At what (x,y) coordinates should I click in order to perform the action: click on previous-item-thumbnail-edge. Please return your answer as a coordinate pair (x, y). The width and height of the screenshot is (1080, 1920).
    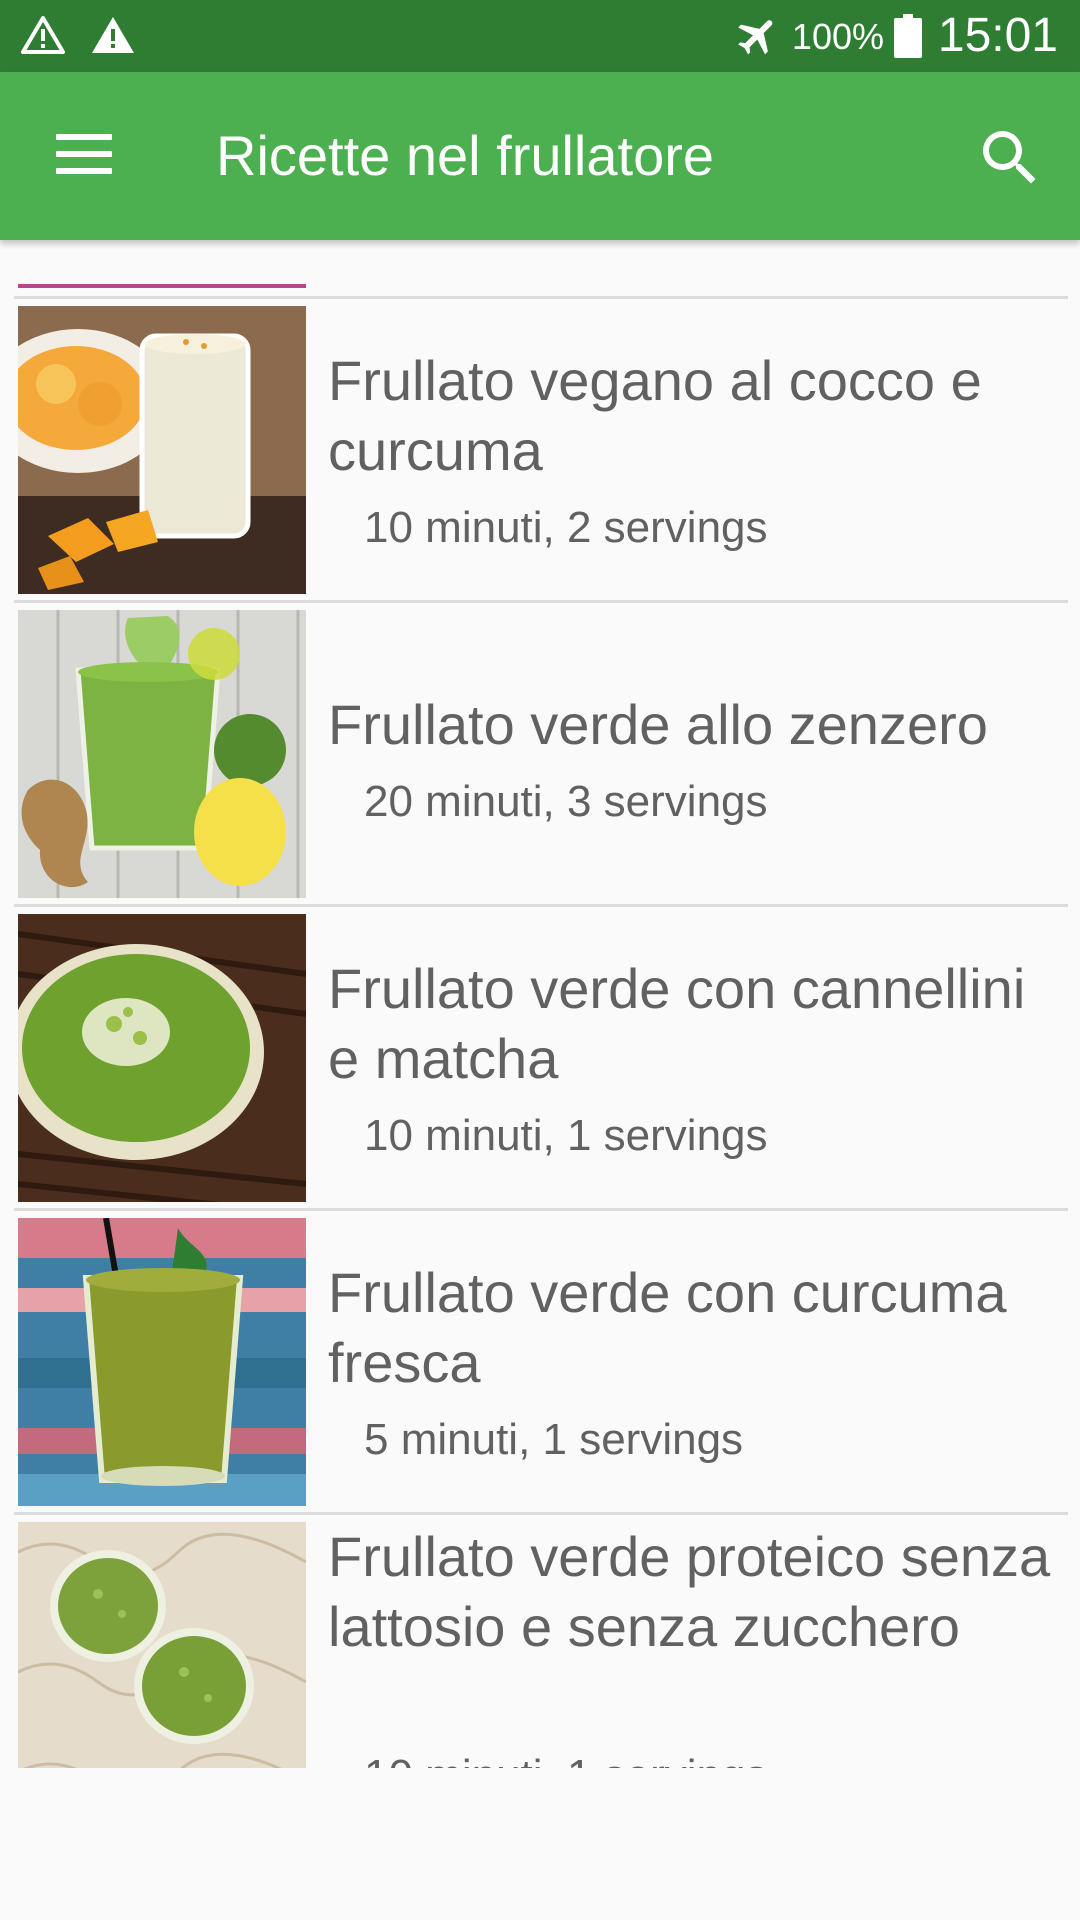
    Looking at the image, I should click on (162, 286).